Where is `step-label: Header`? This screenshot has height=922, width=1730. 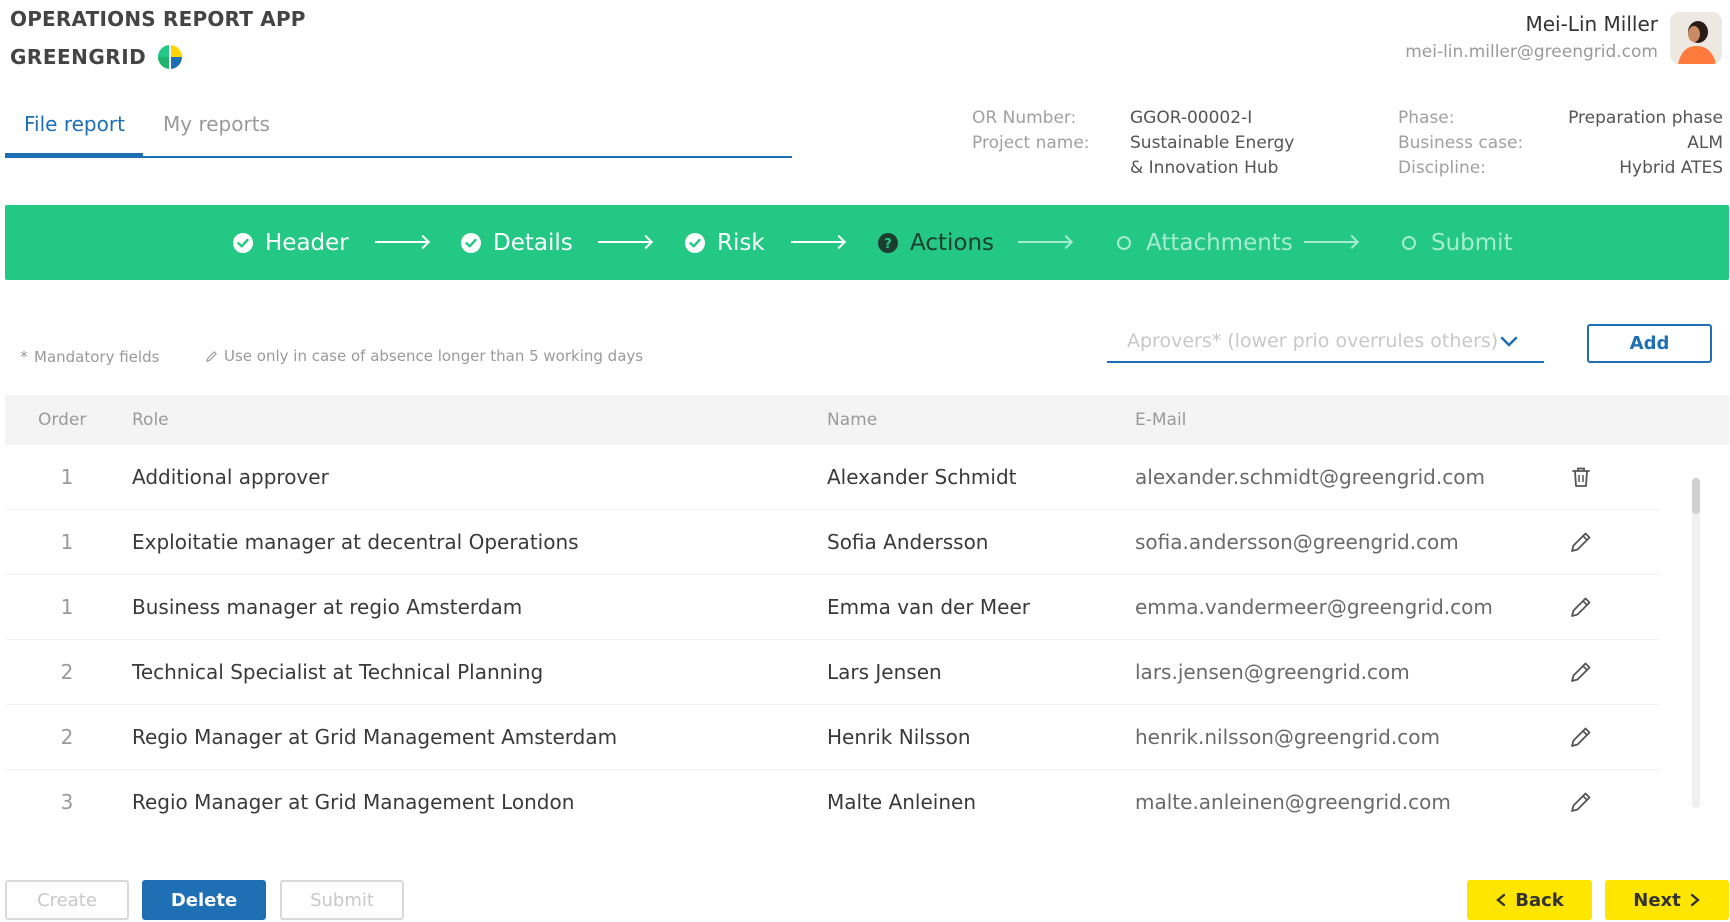 step-label: Header is located at coordinates (307, 242).